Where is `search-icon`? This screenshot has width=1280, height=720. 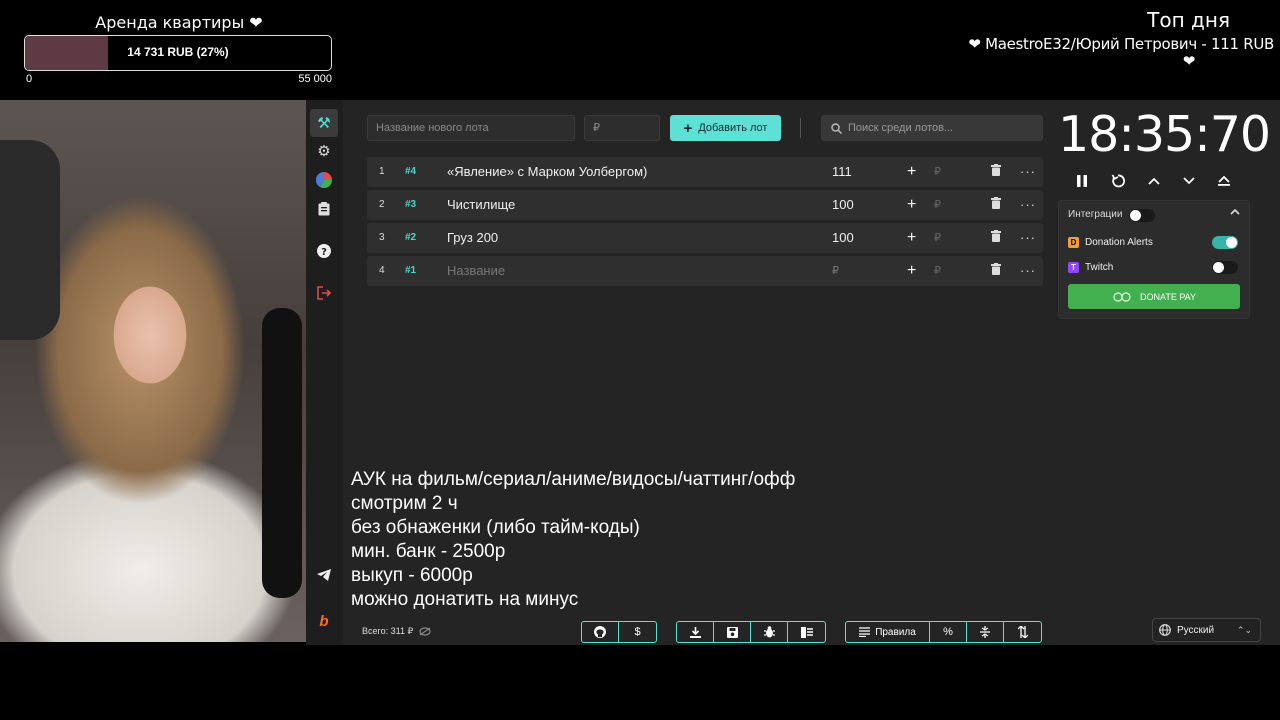 search-icon is located at coordinates (836, 128).